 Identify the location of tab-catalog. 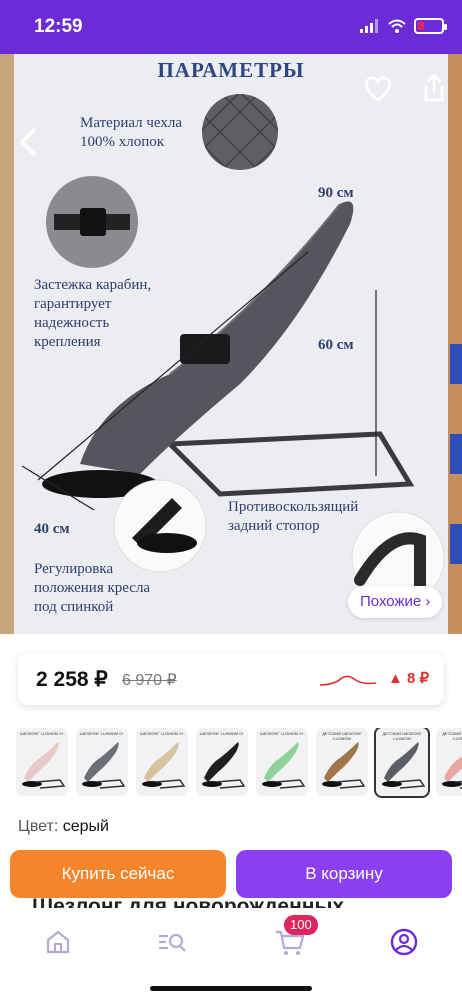
(172, 942).